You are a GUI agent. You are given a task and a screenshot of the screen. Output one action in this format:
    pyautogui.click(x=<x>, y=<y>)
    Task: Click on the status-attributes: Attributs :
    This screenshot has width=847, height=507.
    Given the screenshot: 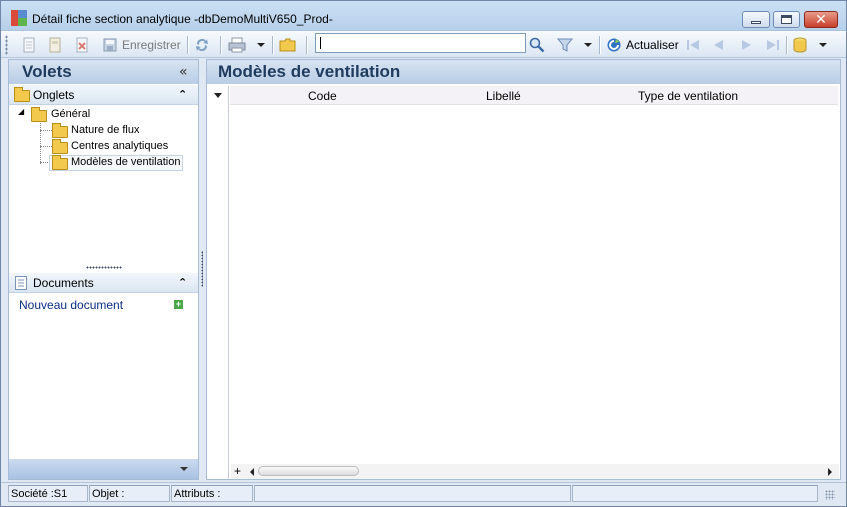 What is the action you would take?
    pyautogui.click(x=212, y=493)
    